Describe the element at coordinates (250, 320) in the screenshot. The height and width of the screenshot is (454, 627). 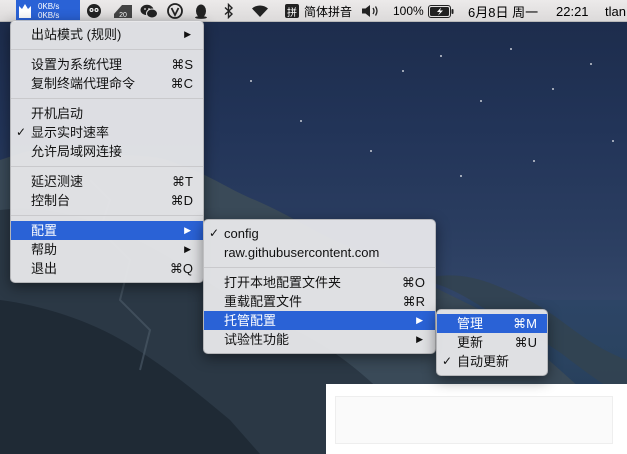
I see `managed-config-label: 托管配置` at that location.